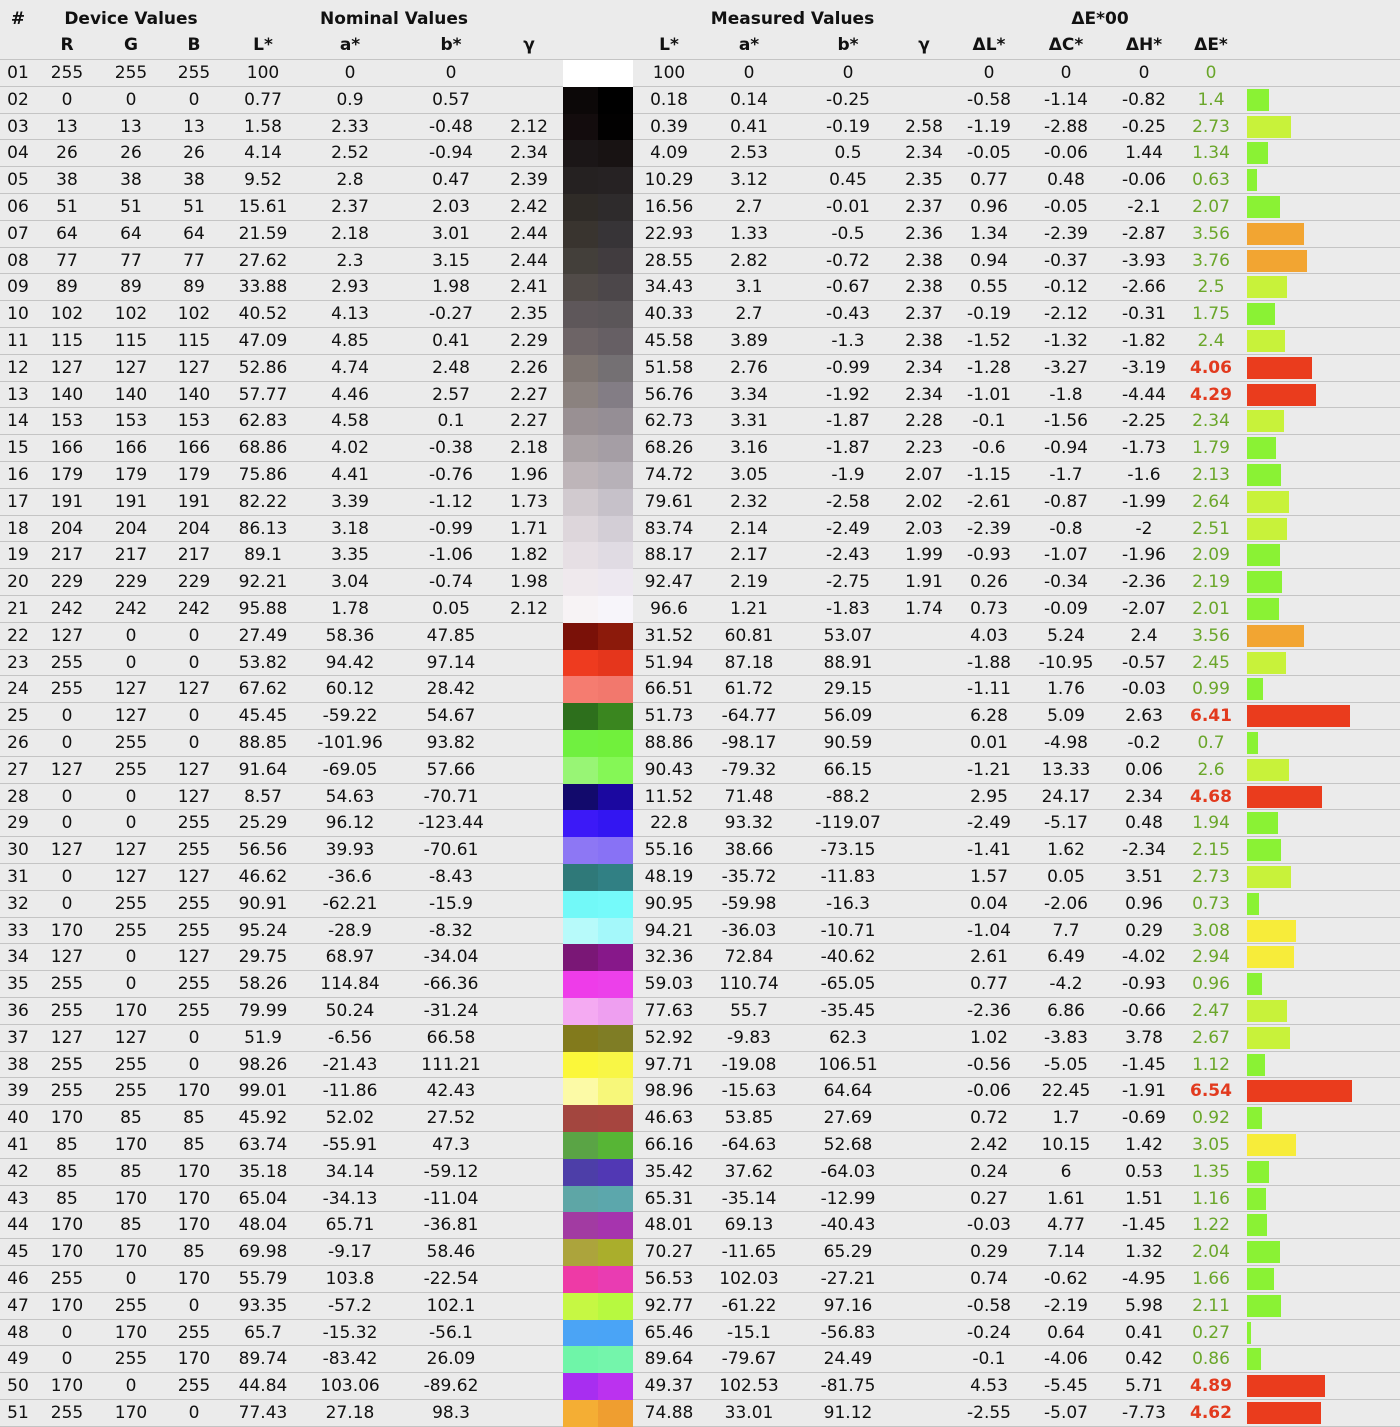 This screenshot has height=1427, width=1400. Describe the element at coordinates (1144, 528) in the screenshot. I see `cell-delta-h: -2` at that location.